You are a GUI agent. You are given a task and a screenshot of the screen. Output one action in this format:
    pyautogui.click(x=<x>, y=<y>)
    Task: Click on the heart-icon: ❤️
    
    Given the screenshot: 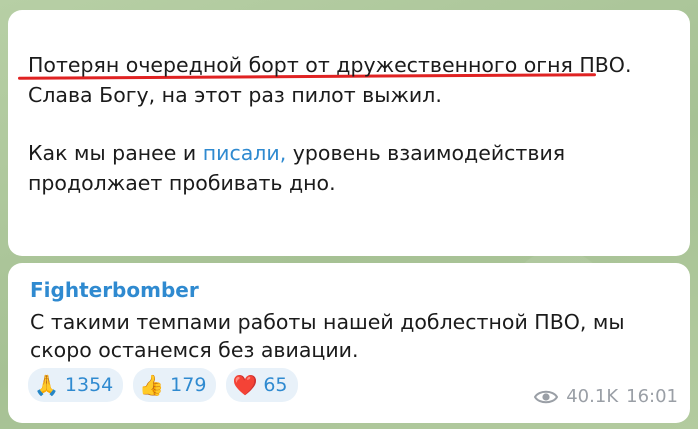 What is the action you would take?
    pyautogui.click(x=245, y=385)
    